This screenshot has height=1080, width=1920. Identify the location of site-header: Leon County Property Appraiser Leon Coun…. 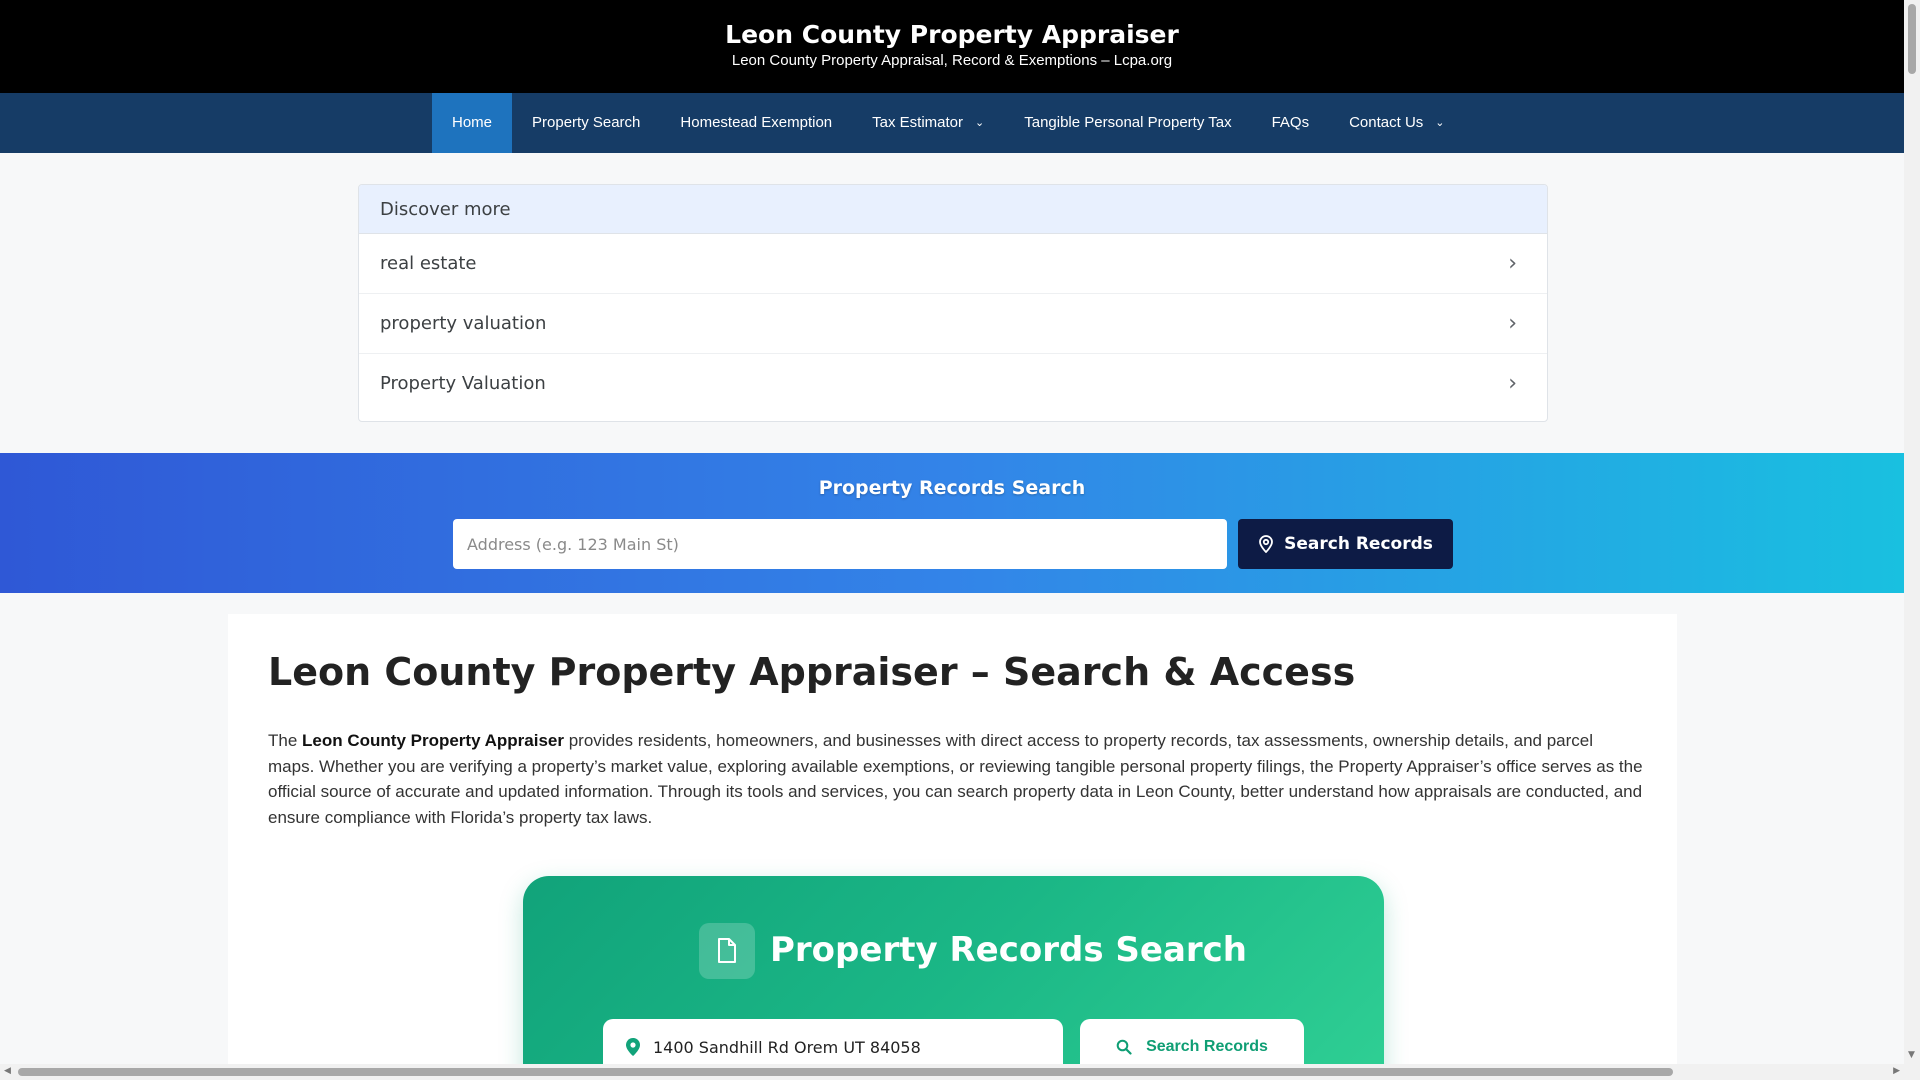
(952, 46).